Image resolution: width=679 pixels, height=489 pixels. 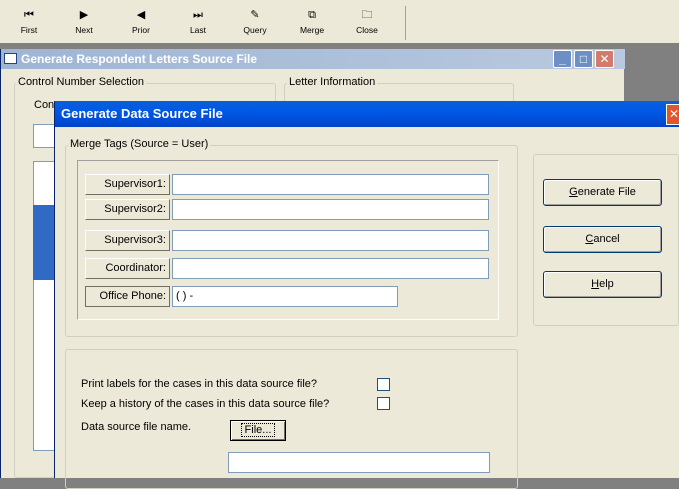 What do you see at coordinates (285, 296) in the screenshot?
I see `office-phone-input: ( ) -` at bounding box center [285, 296].